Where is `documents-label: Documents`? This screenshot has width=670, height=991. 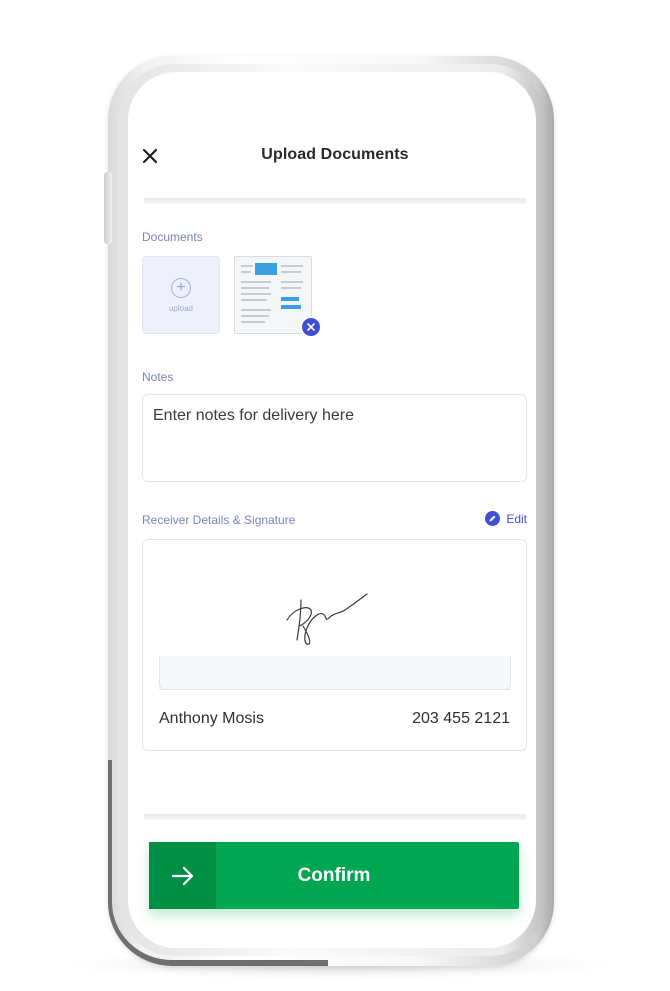
documents-label: Documents is located at coordinates (172, 237).